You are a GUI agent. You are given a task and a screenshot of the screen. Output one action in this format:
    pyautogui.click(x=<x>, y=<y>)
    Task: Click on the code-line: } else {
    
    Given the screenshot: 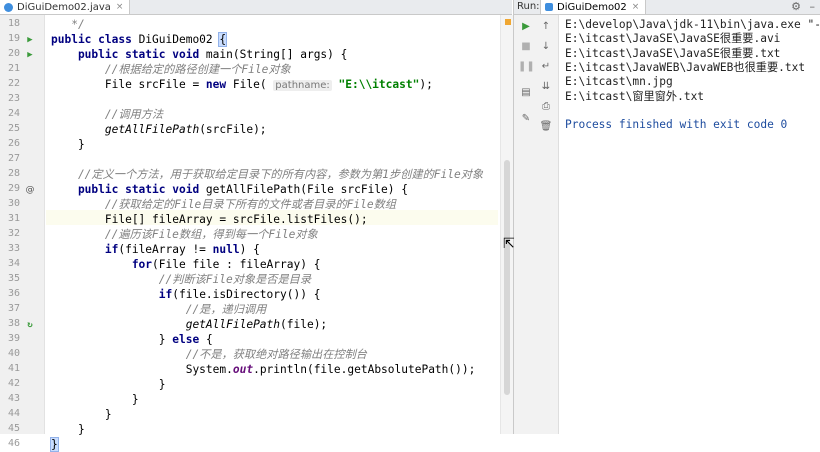 What is the action you would take?
    pyautogui.click(x=132, y=339)
    